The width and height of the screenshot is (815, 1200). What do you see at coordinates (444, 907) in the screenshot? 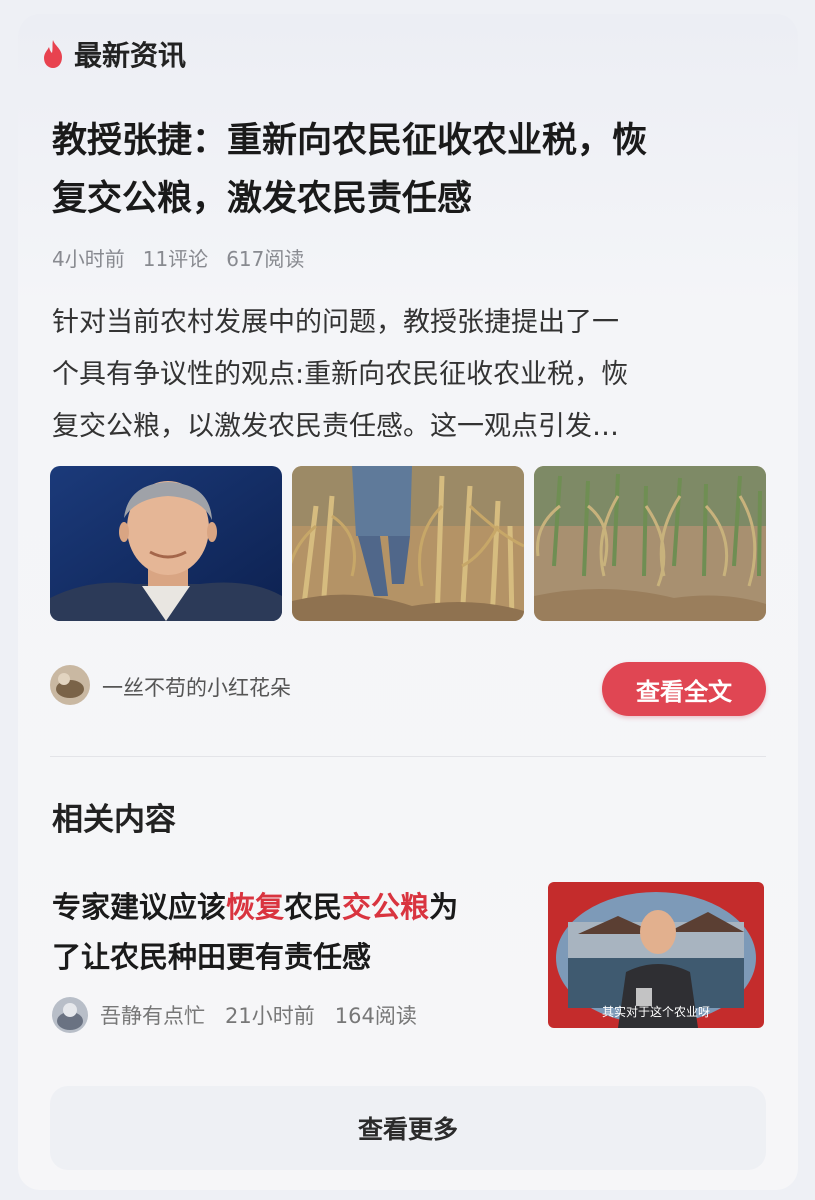
I see `title-part: 为` at bounding box center [444, 907].